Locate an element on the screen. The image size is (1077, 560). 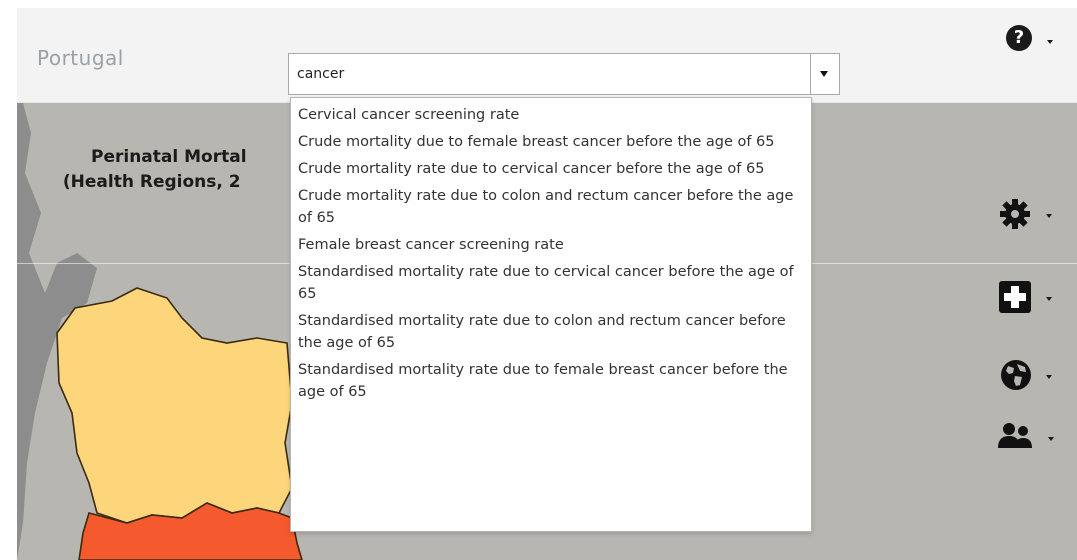
map-title-line-2: (Health Regions, 2 is located at coordinates (151, 182).